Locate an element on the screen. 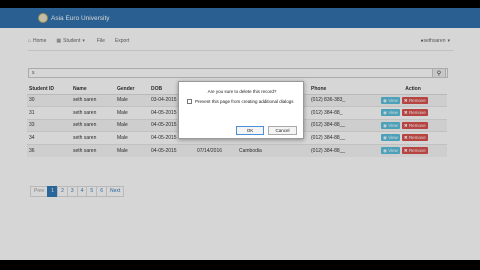  letterbox-bottom is located at coordinates (240, 265).